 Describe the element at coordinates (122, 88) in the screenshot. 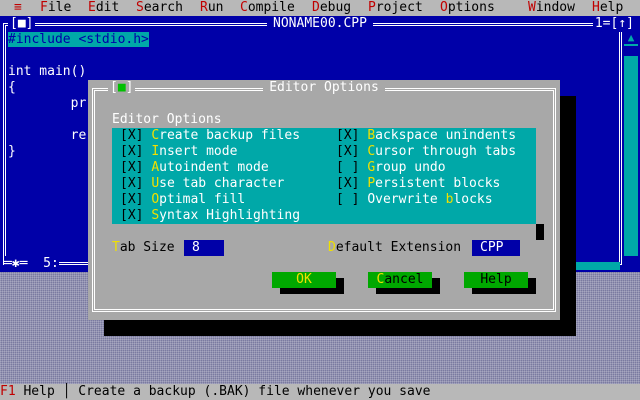

I see `dialog-close-button: [■]` at that location.